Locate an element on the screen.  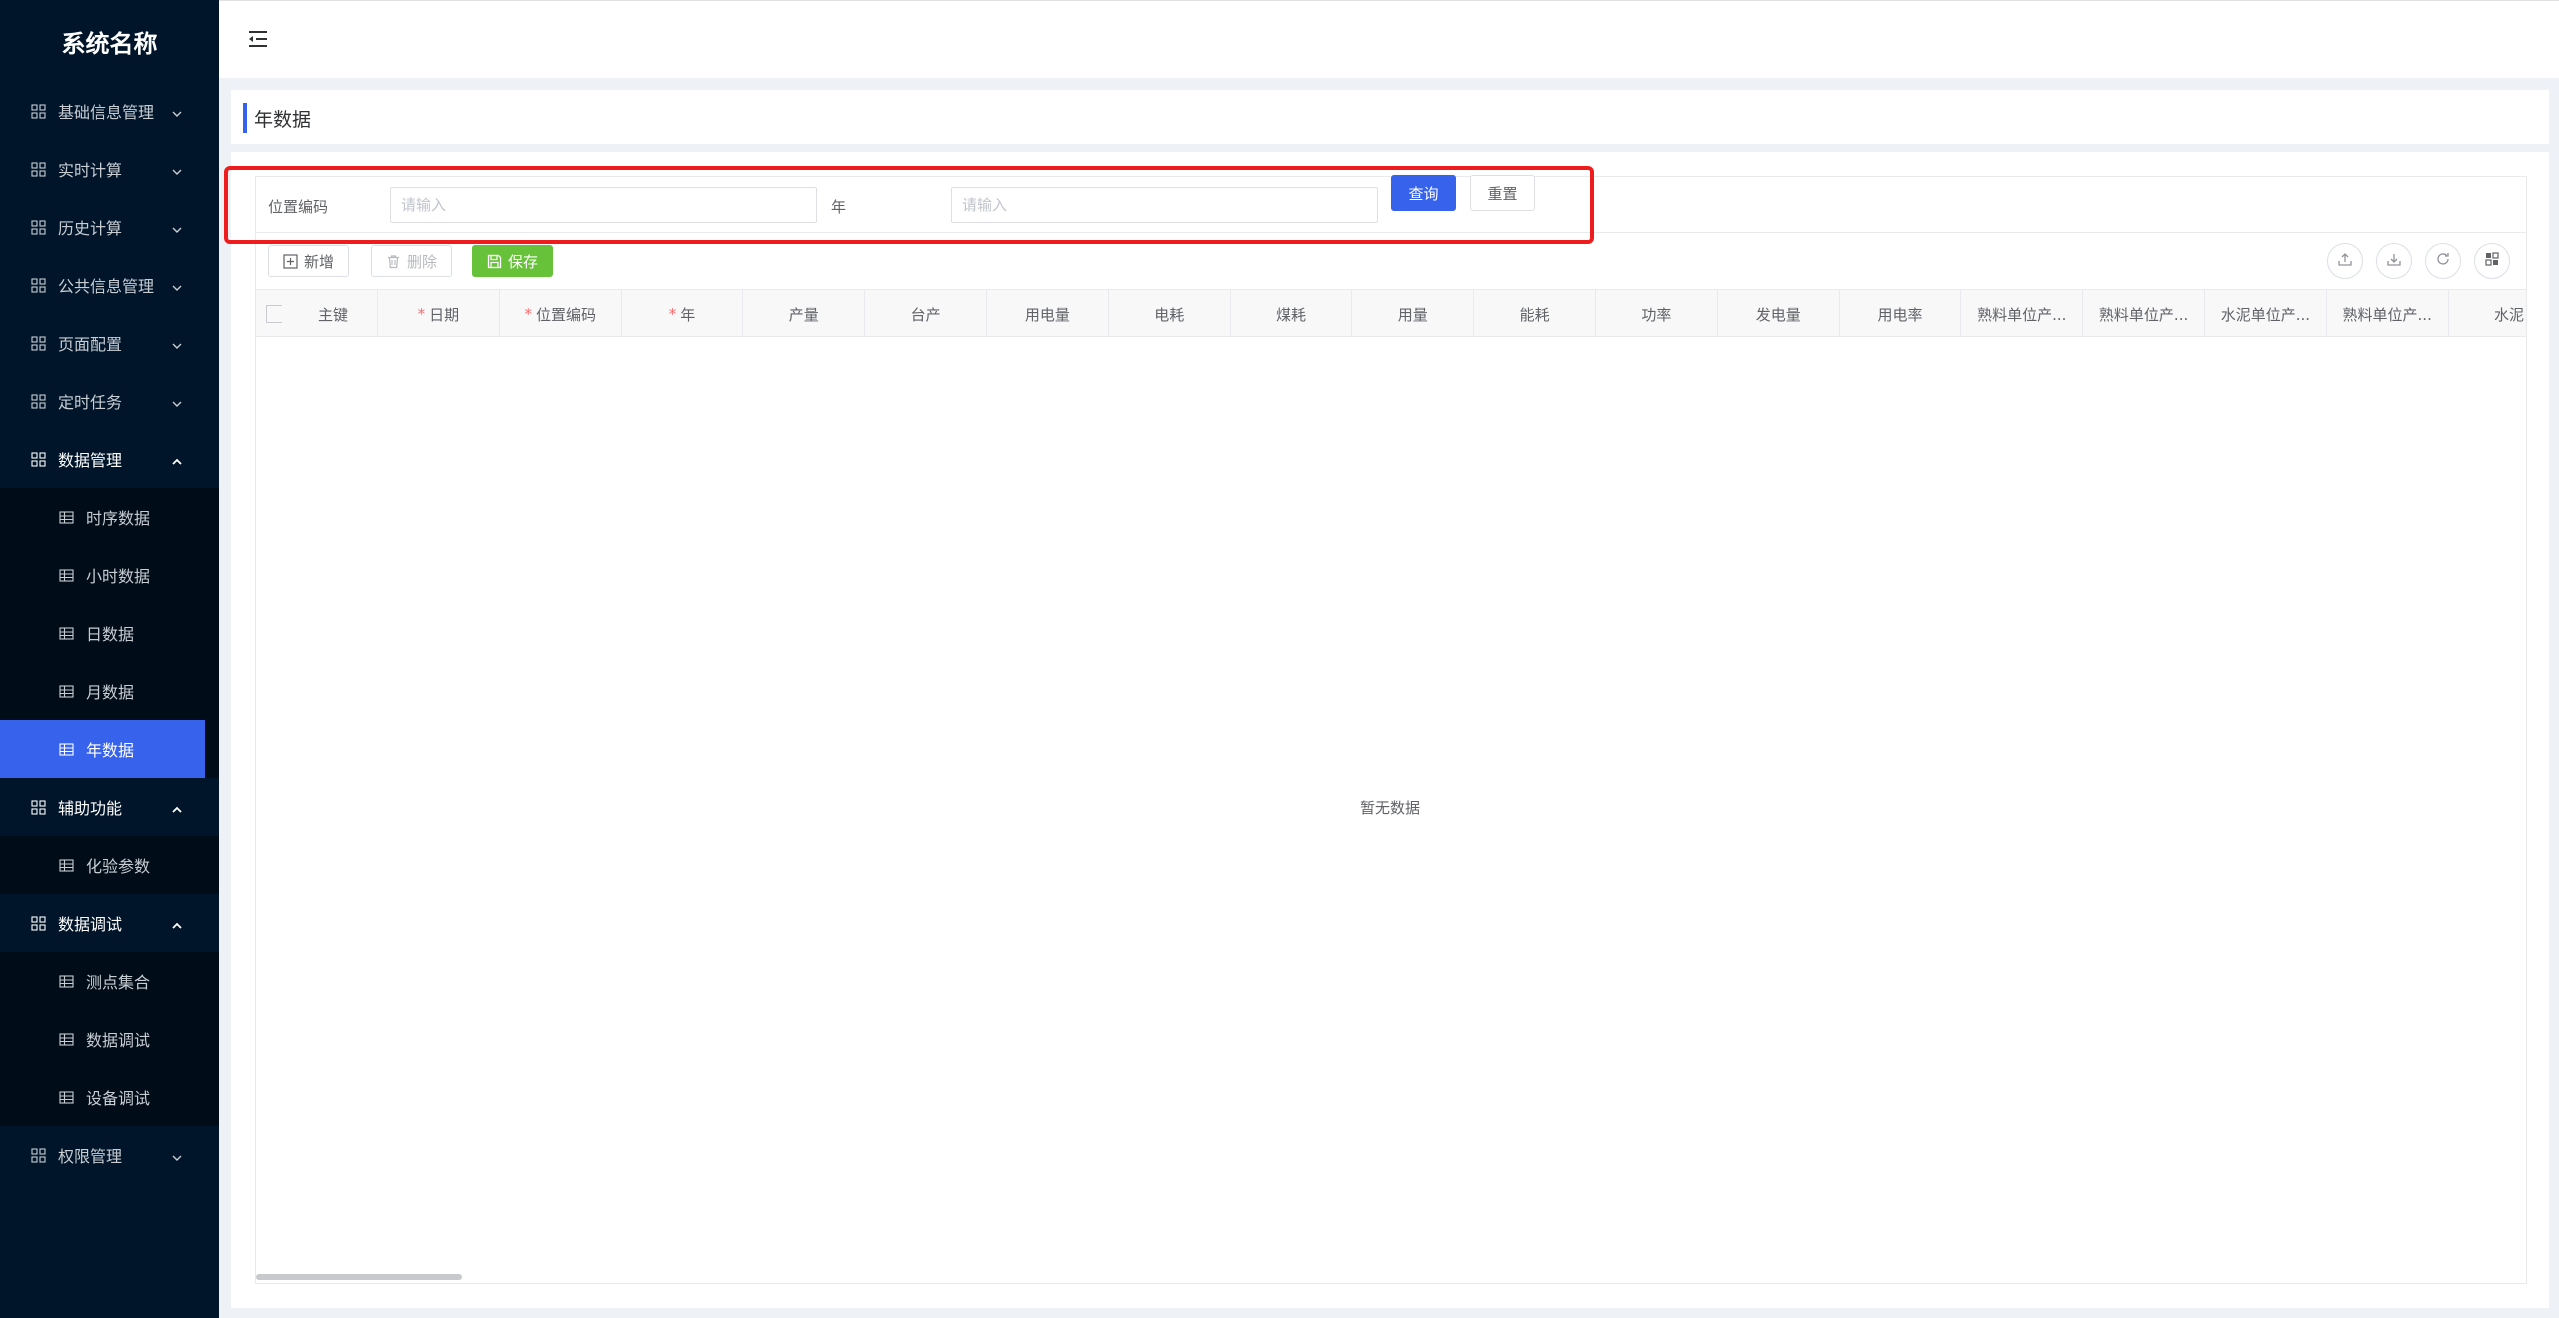
save-button-label: 保存 is located at coordinates (523, 261).